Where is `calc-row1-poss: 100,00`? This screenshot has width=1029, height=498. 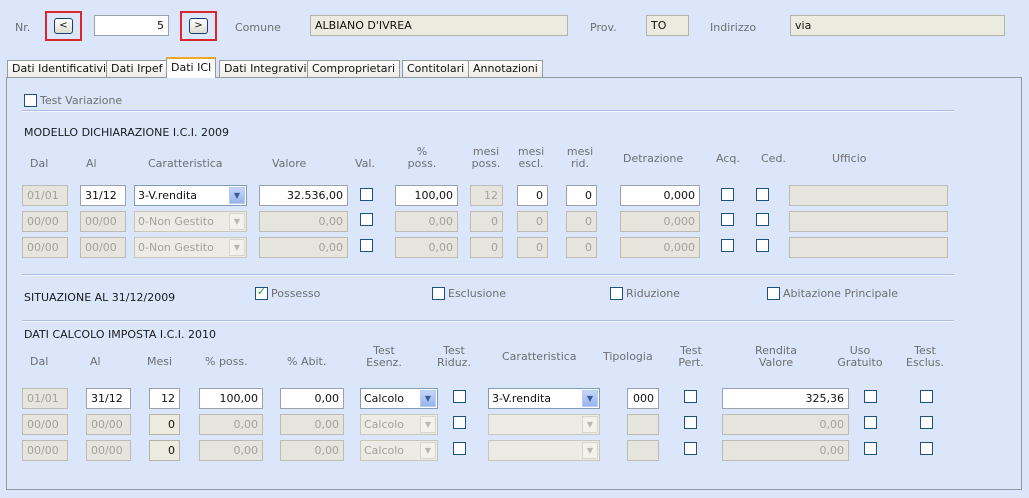
calc-row1-poss: 100,00 is located at coordinates (231, 398).